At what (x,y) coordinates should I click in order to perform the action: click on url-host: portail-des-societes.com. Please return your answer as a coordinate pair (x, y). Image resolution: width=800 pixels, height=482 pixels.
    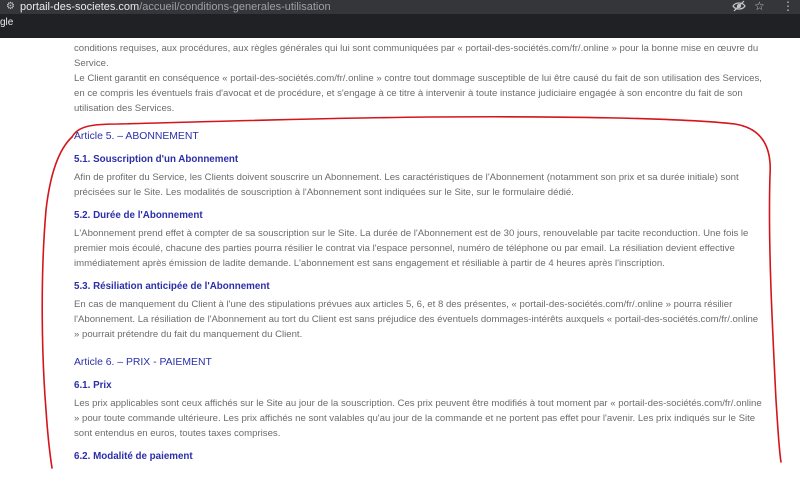
    Looking at the image, I should click on (80, 7).